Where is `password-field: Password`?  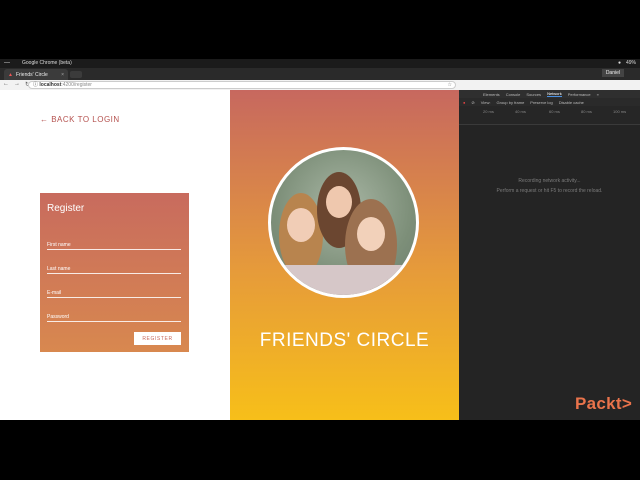
password-field: Password is located at coordinates (114, 318).